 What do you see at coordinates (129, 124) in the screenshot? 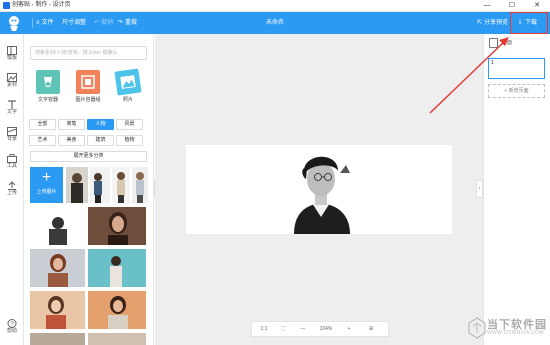
I see `tag-landscape: 风景` at bounding box center [129, 124].